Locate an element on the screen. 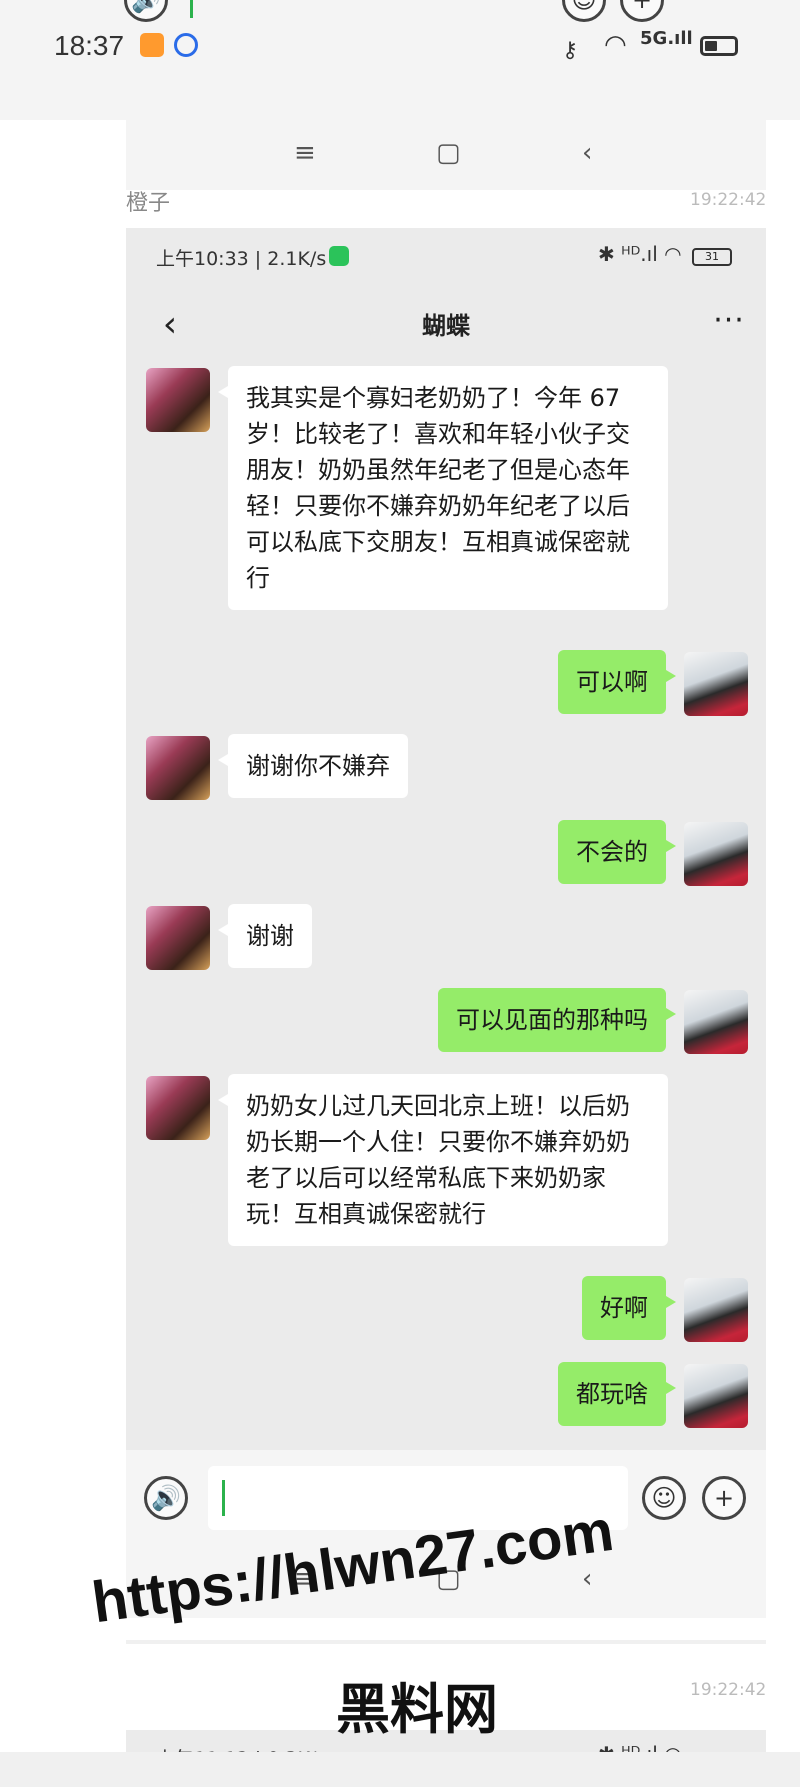  text-caret is located at coordinates (223, 1498).